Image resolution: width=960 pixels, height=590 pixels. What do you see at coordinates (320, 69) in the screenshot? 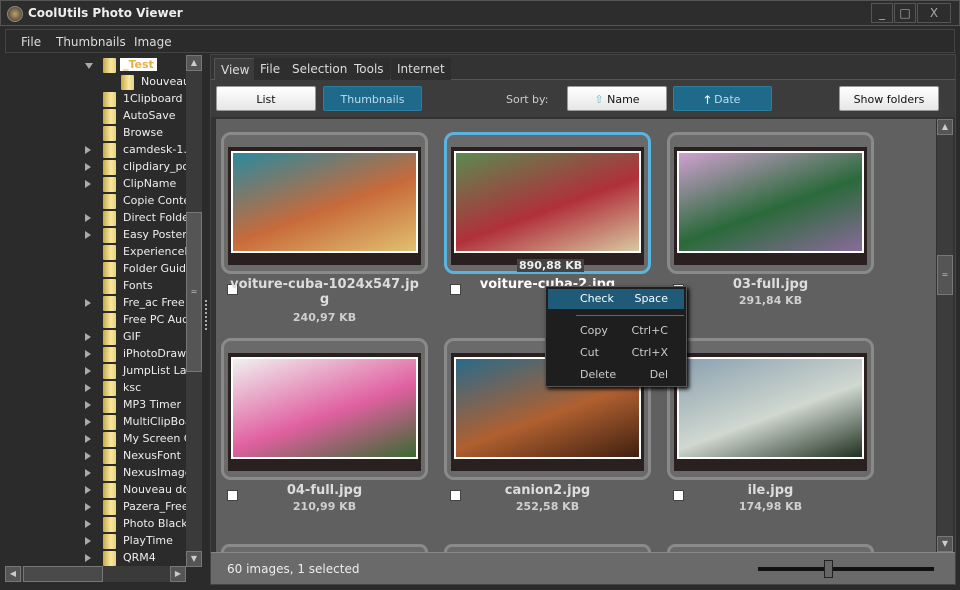
I see `tab-selection: Selection` at bounding box center [320, 69].